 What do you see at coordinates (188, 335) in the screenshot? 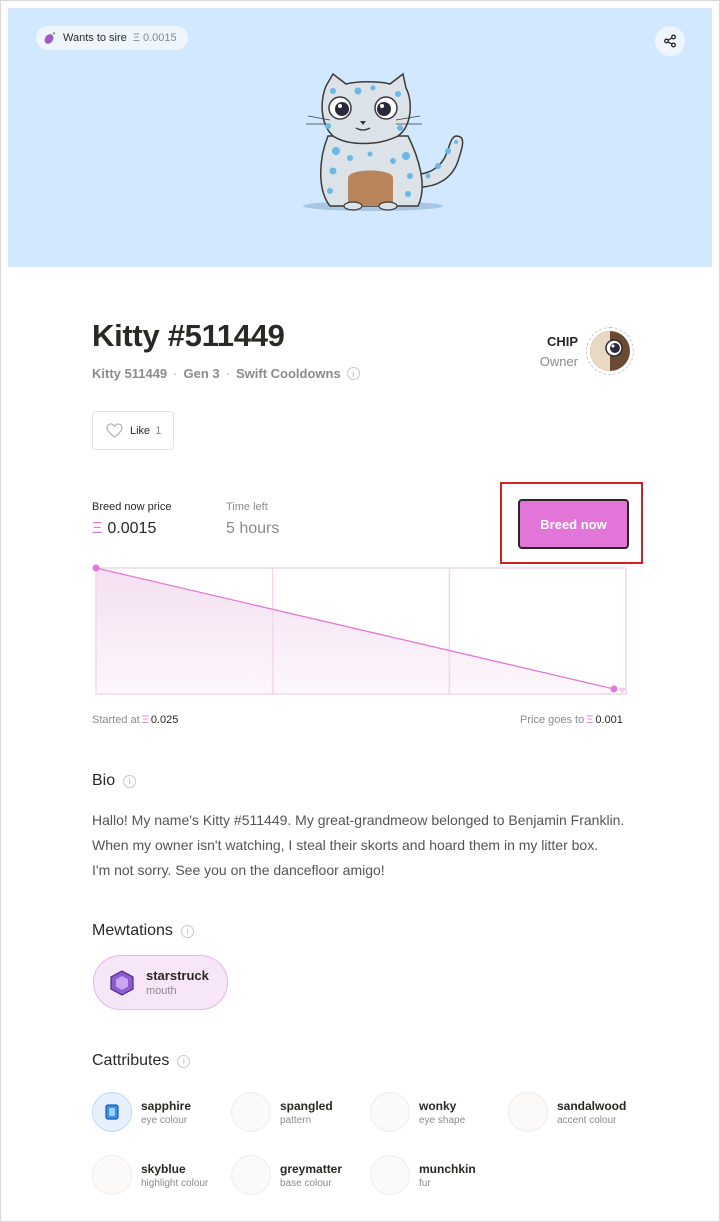
I see `kitty-title: Kitty #511449` at bounding box center [188, 335].